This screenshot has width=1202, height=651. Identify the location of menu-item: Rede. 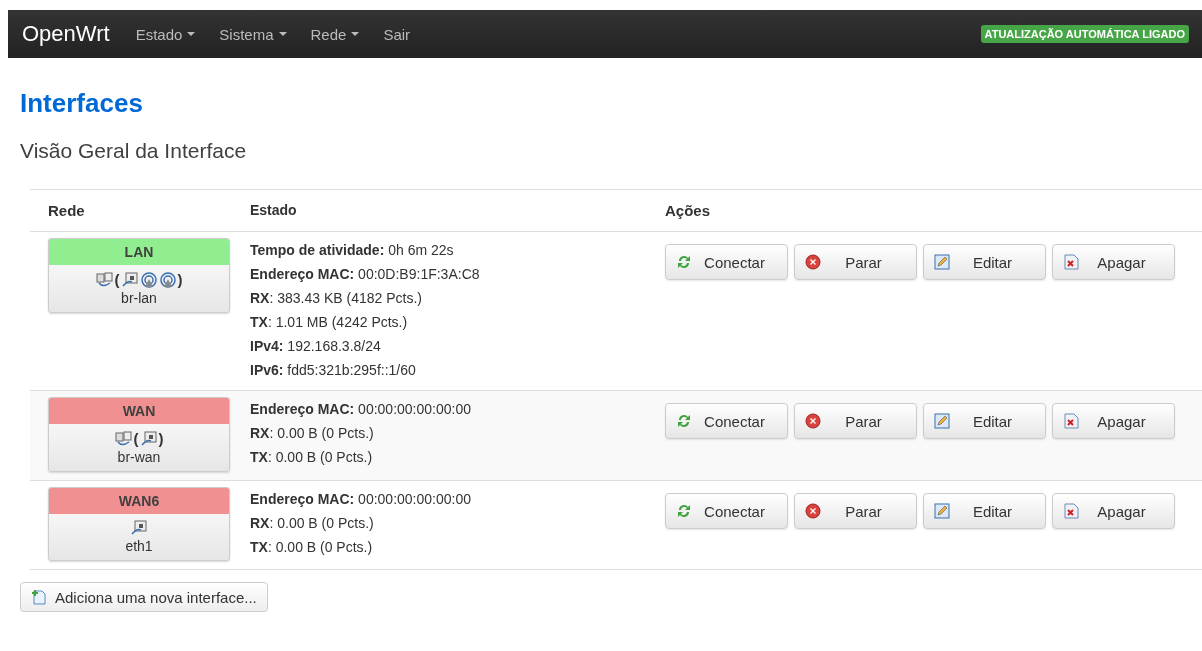
(335, 34).